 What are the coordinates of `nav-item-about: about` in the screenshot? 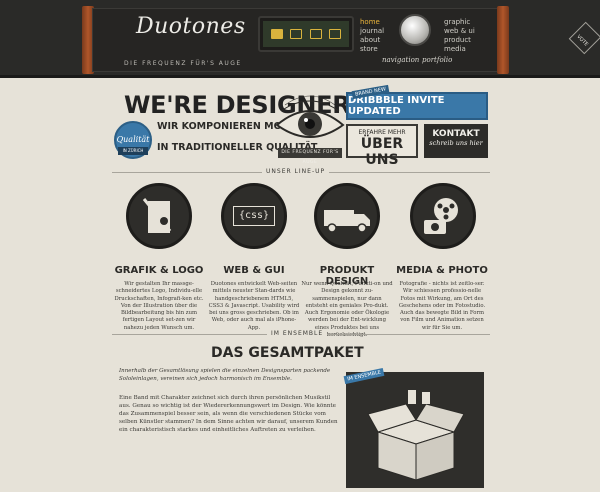 It's located at (372, 40).